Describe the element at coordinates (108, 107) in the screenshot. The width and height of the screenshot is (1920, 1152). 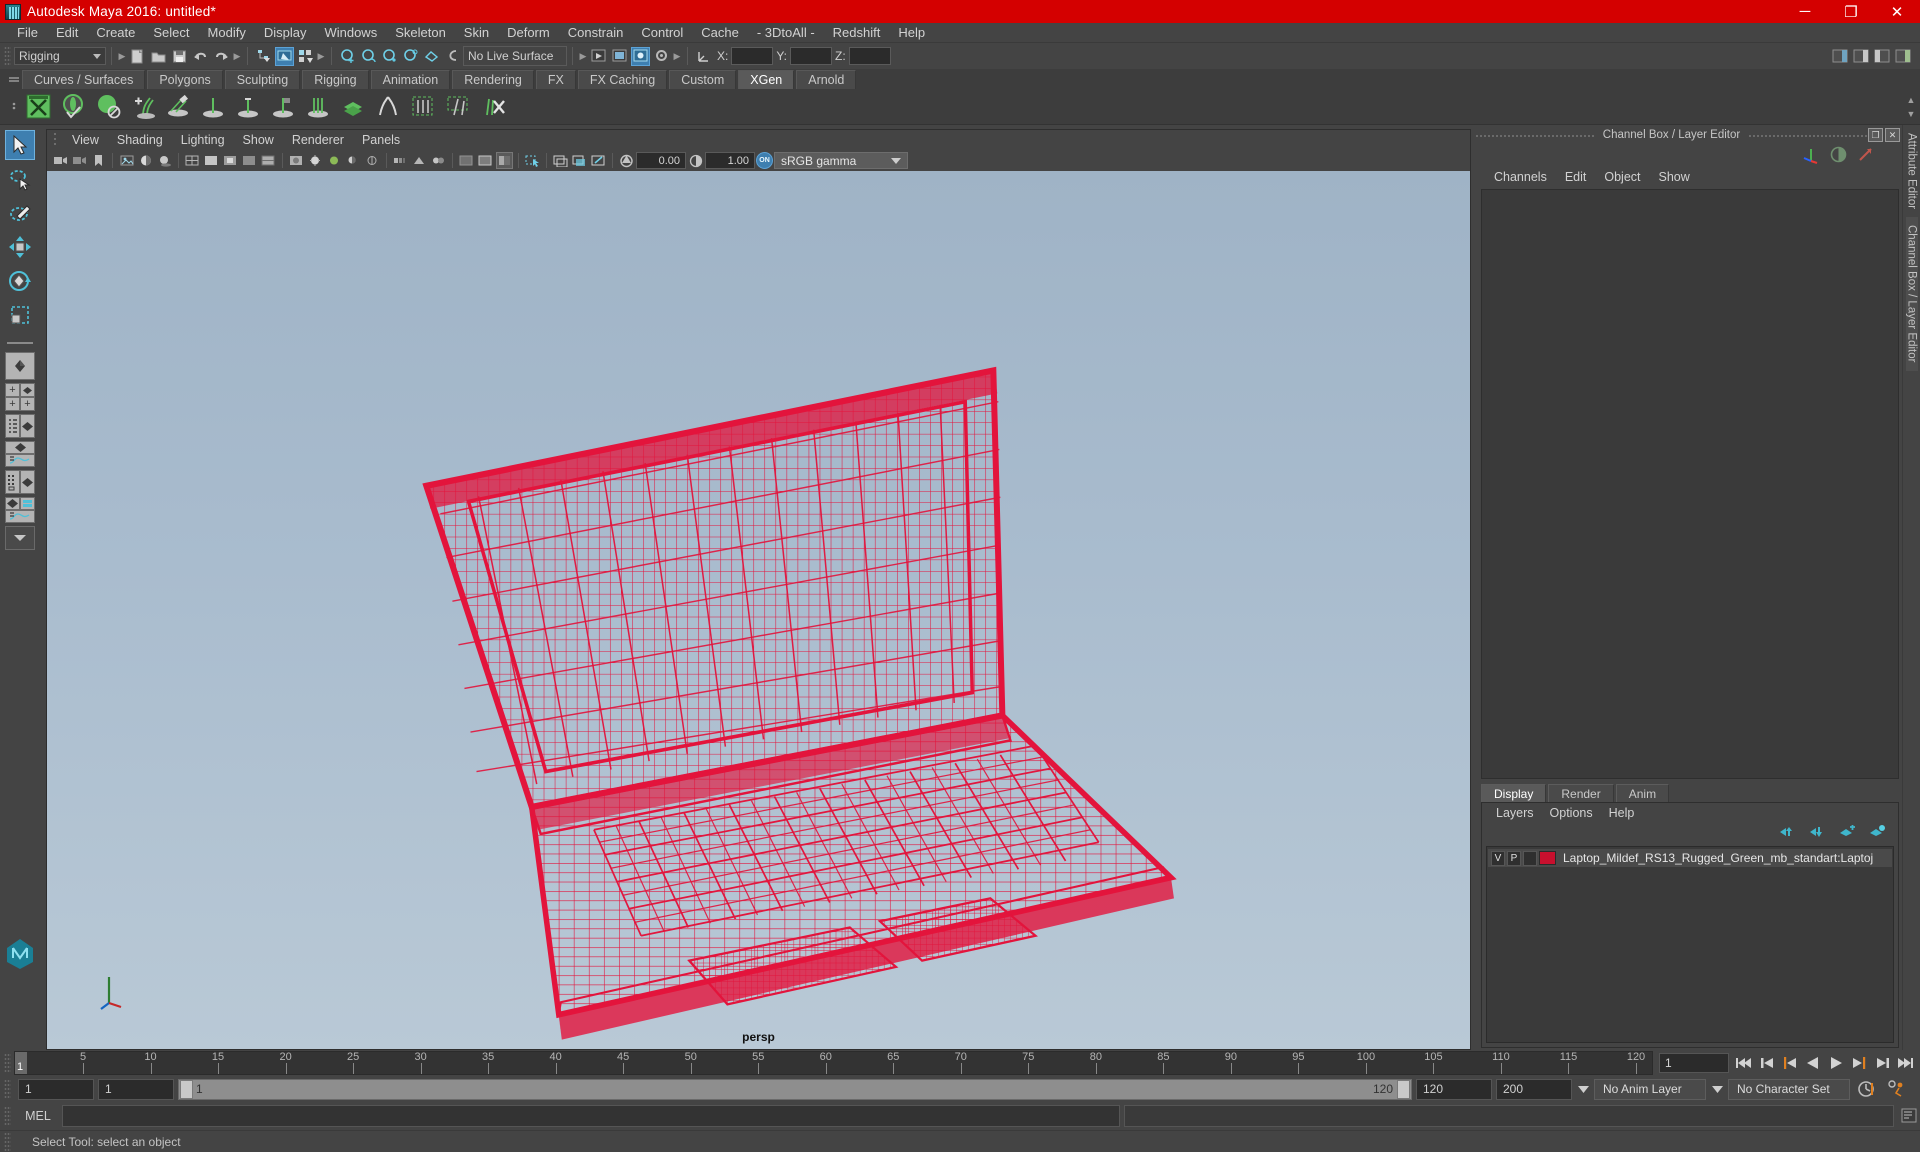
I see `xgen-sphere-icon` at that location.